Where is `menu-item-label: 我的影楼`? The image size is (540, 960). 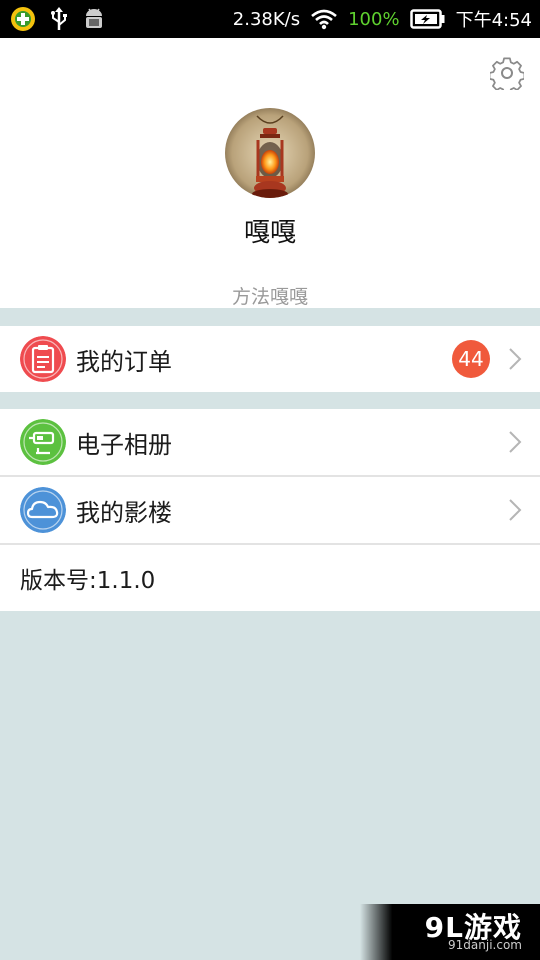
menu-item-label: 我的影楼 is located at coordinates (124, 512).